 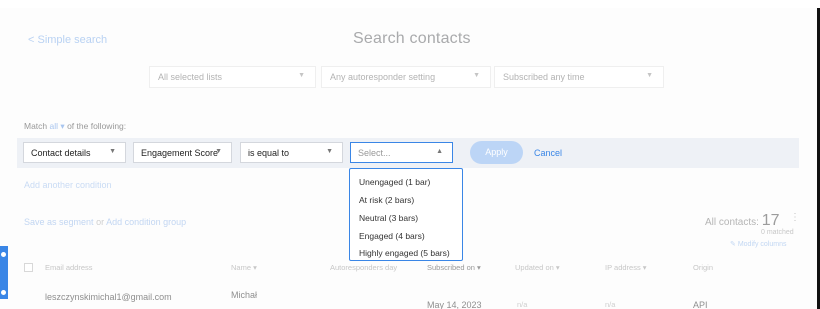 I want to click on chevron-down-icon: ▾, so click(x=62, y=126).